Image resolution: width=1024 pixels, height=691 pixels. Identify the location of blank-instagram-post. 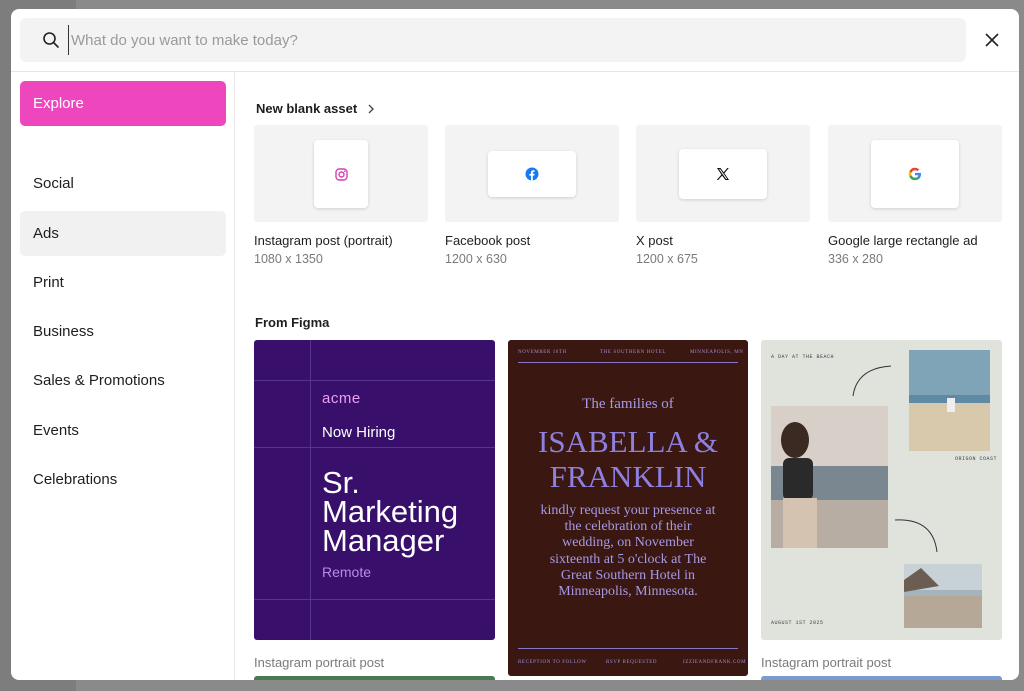
(341, 173).